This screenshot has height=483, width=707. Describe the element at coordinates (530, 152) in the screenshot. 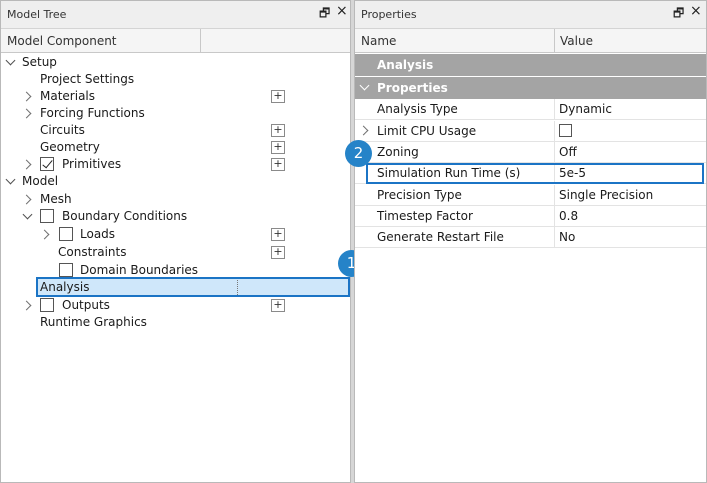

I see `property-row-zoning: Zoning Off` at that location.